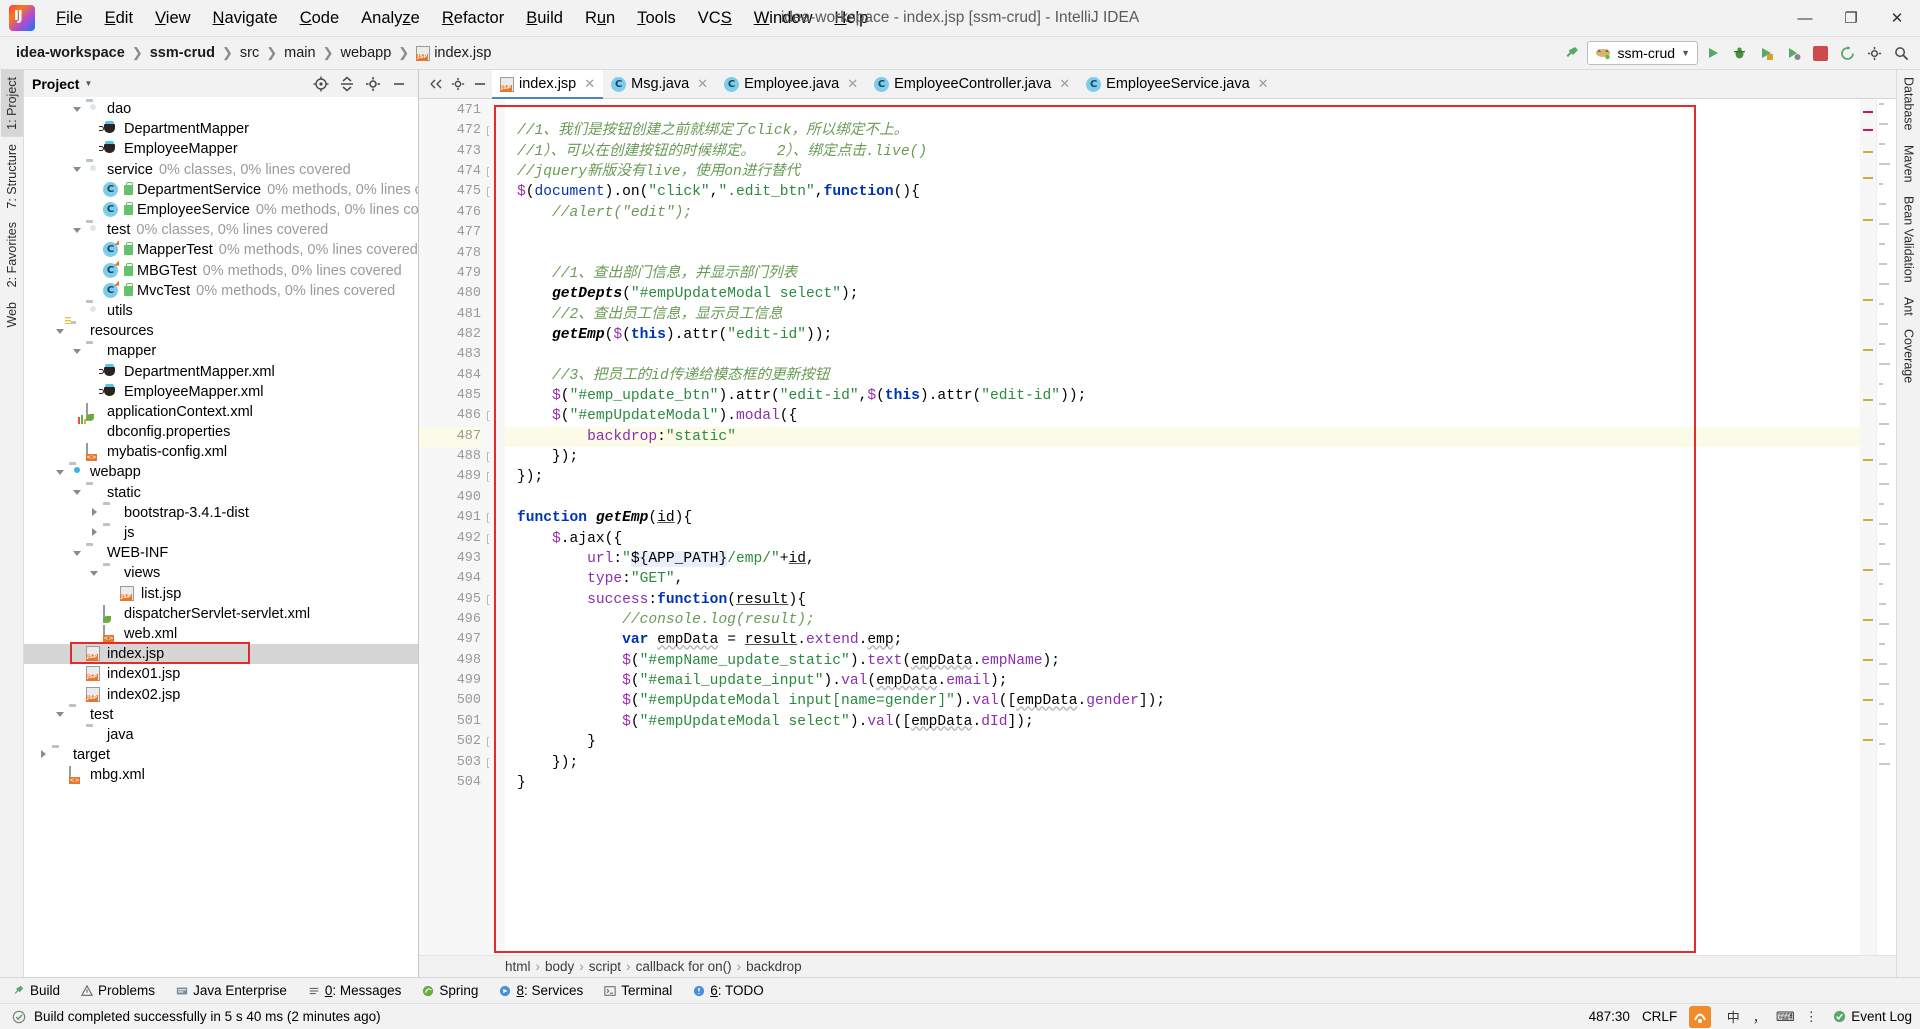  Describe the element at coordinates (684, 966) in the screenshot. I see `code-breadcrumb-callback-for-on--: callback for on()` at that location.